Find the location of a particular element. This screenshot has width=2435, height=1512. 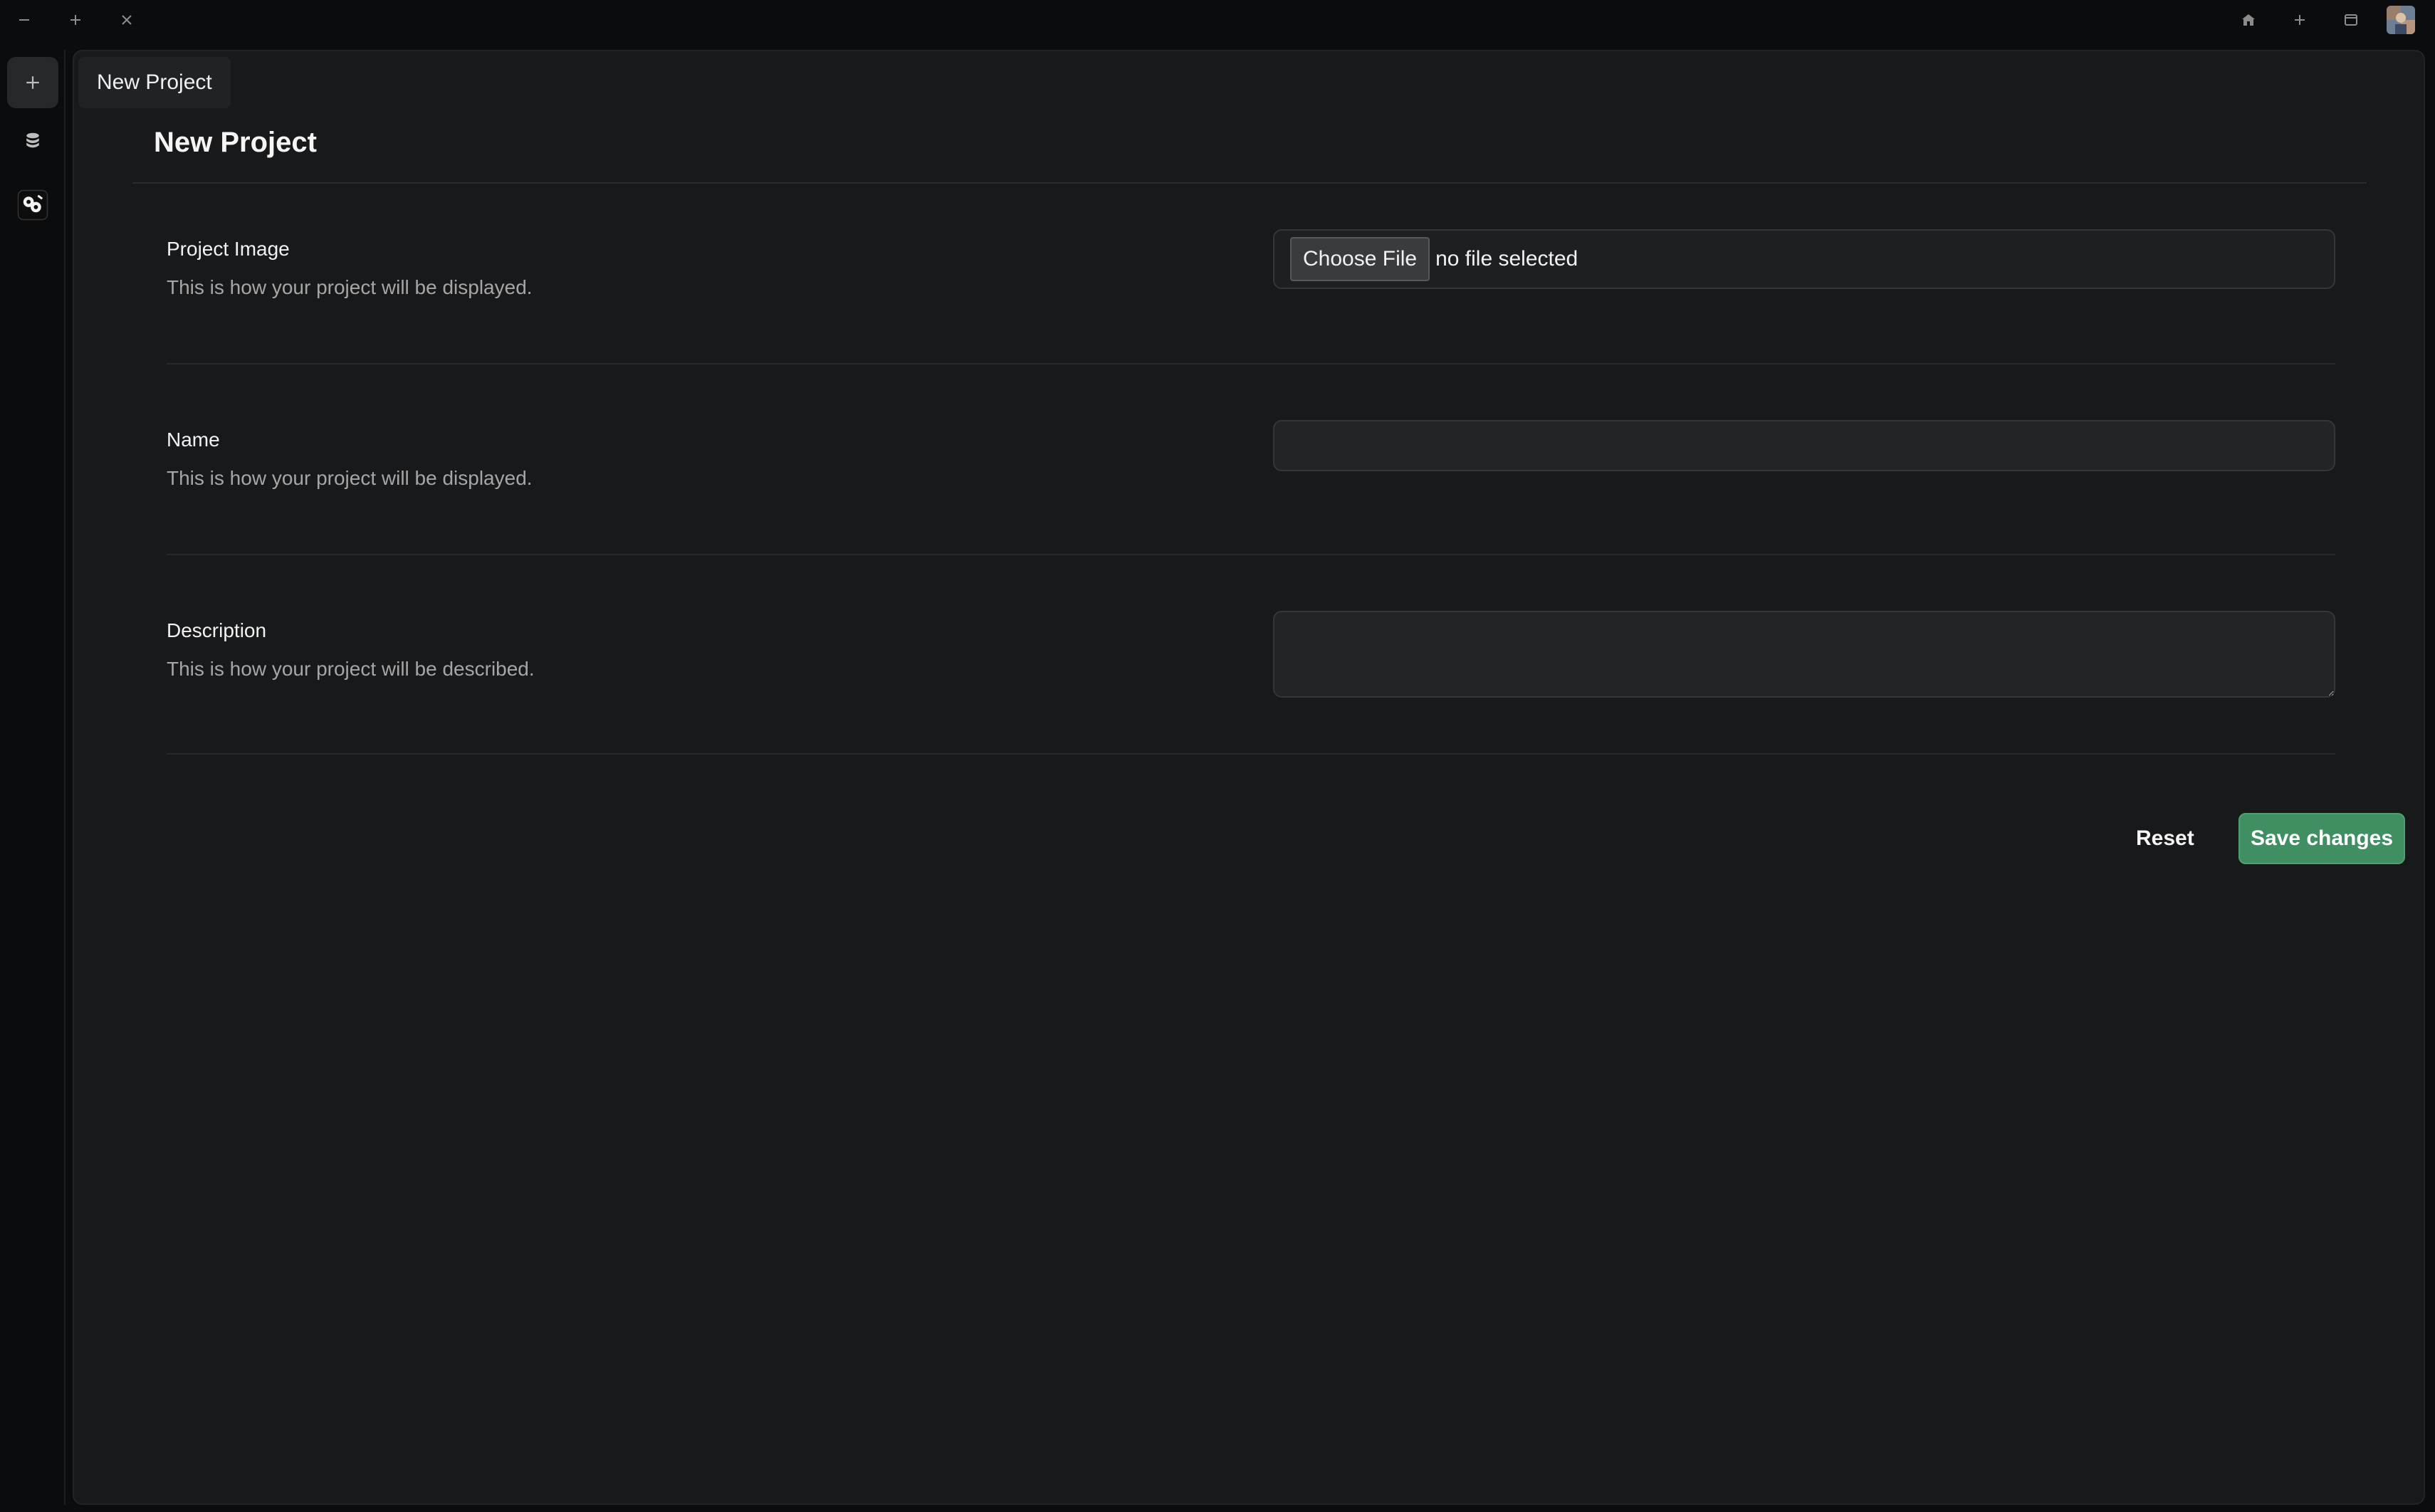

window-icon is located at coordinates (2351, 20).